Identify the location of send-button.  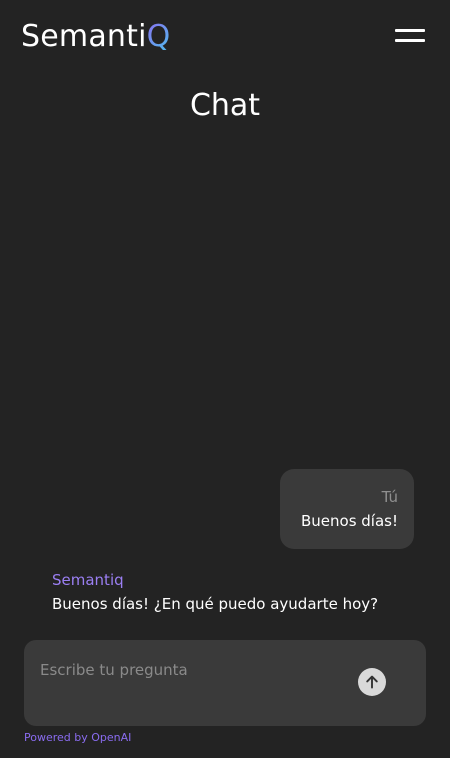
(372, 682).